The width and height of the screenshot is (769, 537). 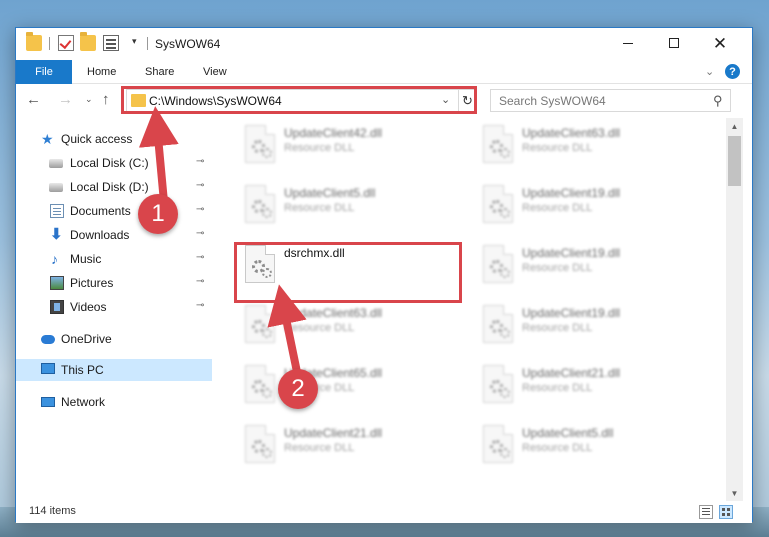 I want to click on step-2-badge: 2, so click(x=298, y=389).